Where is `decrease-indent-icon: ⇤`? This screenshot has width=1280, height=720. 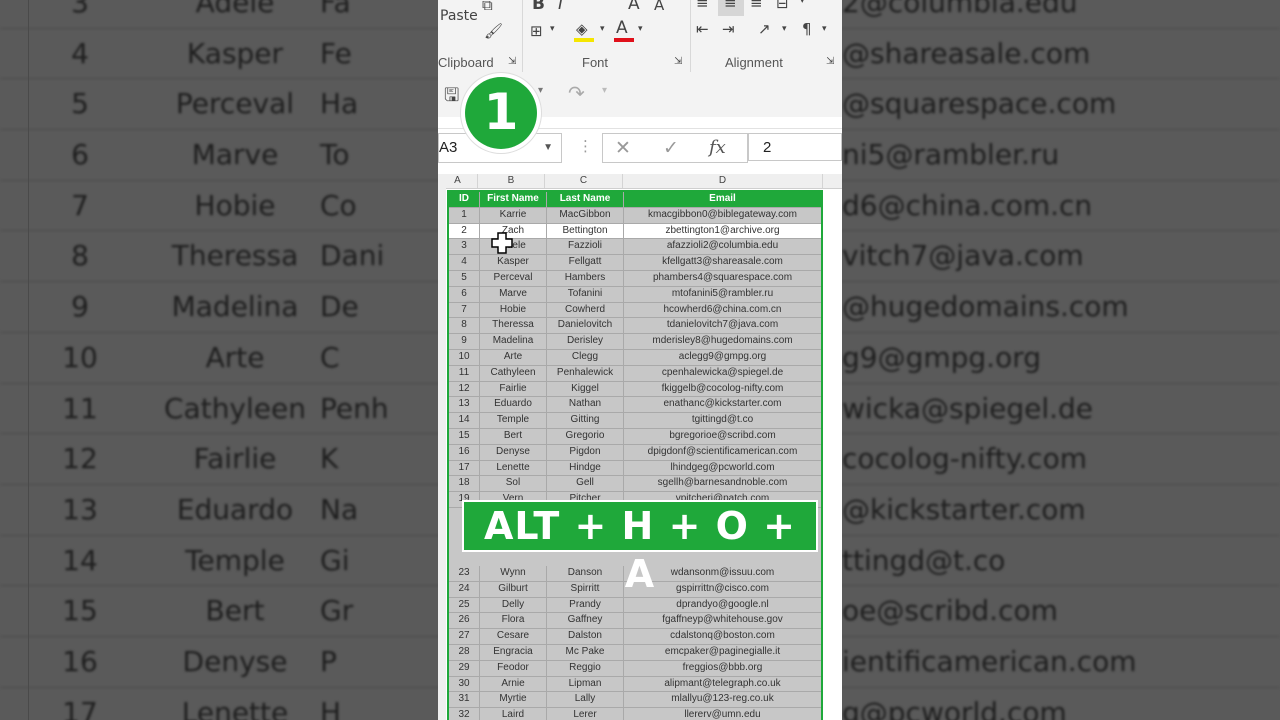
decrease-indent-icon: ⇤ is located at coordinates (702, 29).